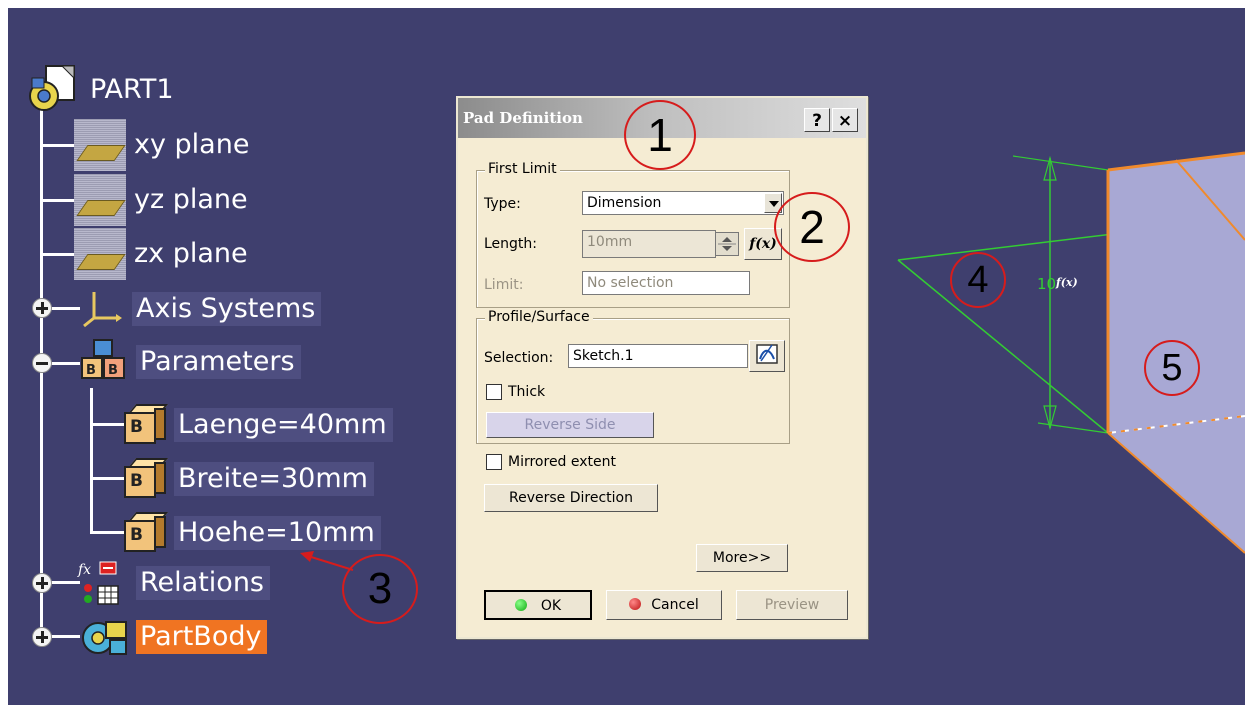  I want to click on limit-value: No selection, so click(630, 283).